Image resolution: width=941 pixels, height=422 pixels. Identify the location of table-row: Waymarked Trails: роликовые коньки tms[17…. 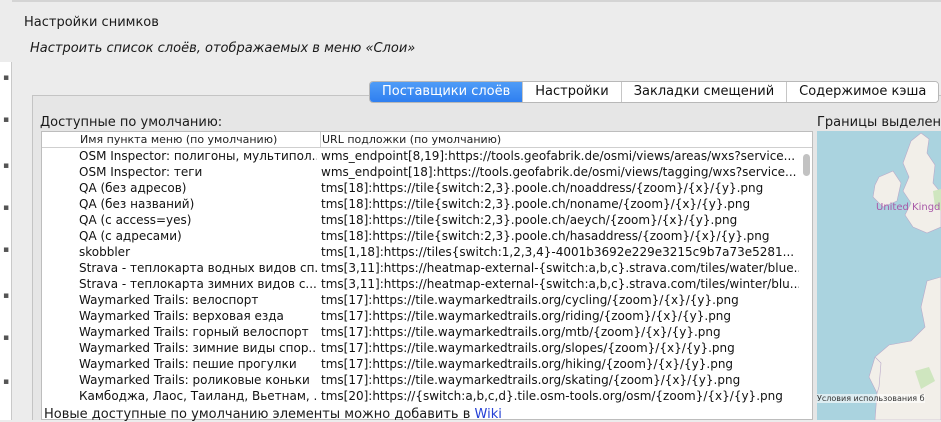
(419, 380).